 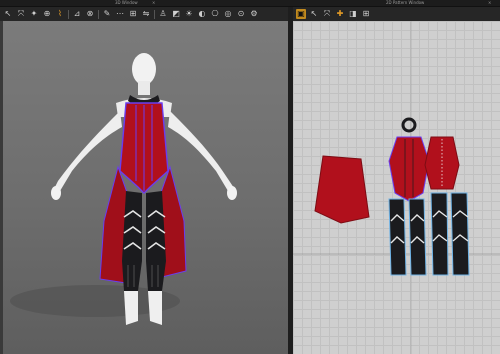 What do you see at coordinates (176, 14) in the screenshot?
I see `texture-icon: ◩` at bounding box center [176, 14].